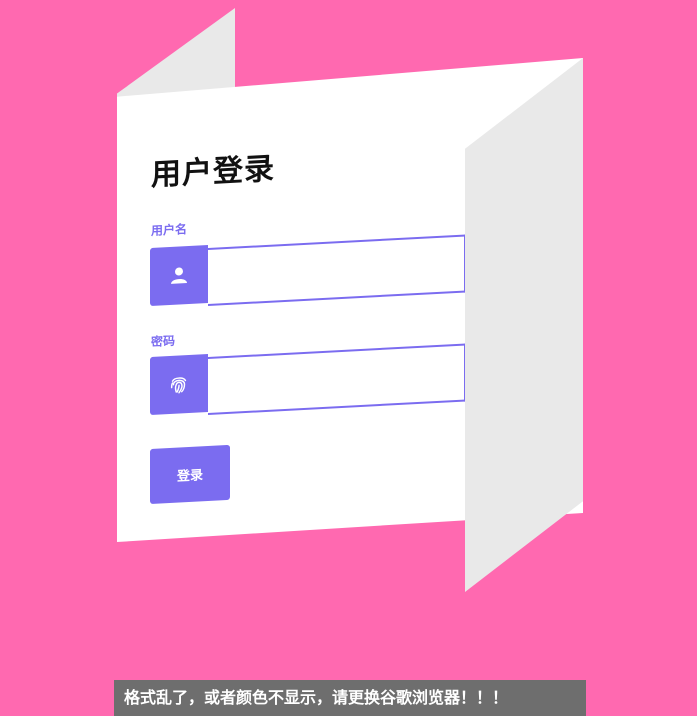 The image size is (697, 716). I want to click on browser-warning-banner: 格式乱了，或者颜色不显示，请更换谷歌浏览器！！！, so click(350, 698).